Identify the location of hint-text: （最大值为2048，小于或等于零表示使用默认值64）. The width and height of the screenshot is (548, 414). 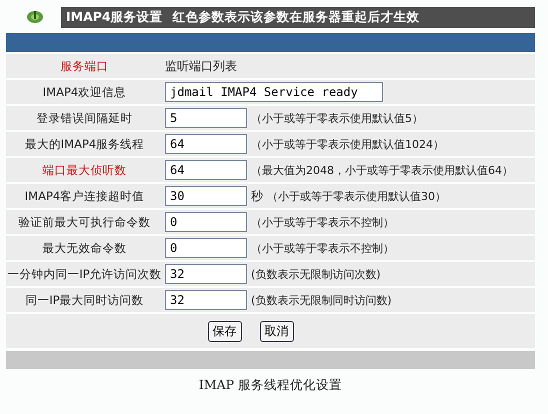
(382, 170).